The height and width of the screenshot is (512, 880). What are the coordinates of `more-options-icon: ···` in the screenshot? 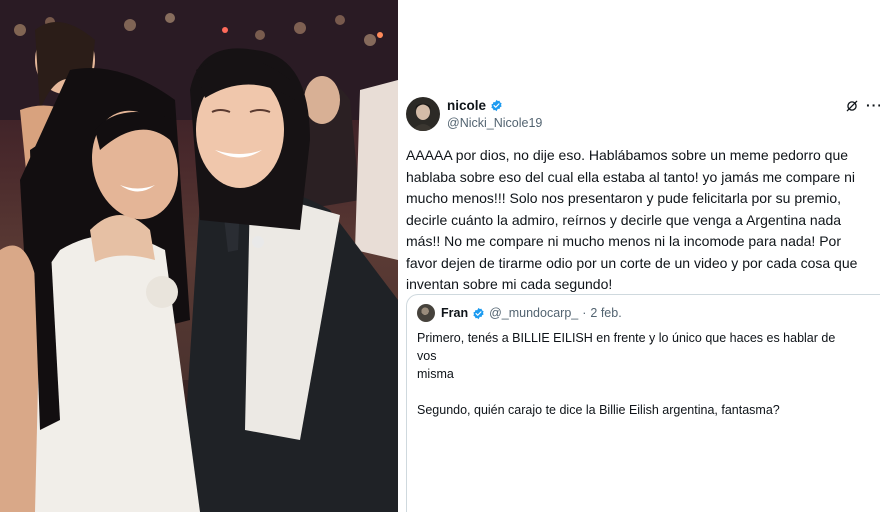 It's located at (873, 105).